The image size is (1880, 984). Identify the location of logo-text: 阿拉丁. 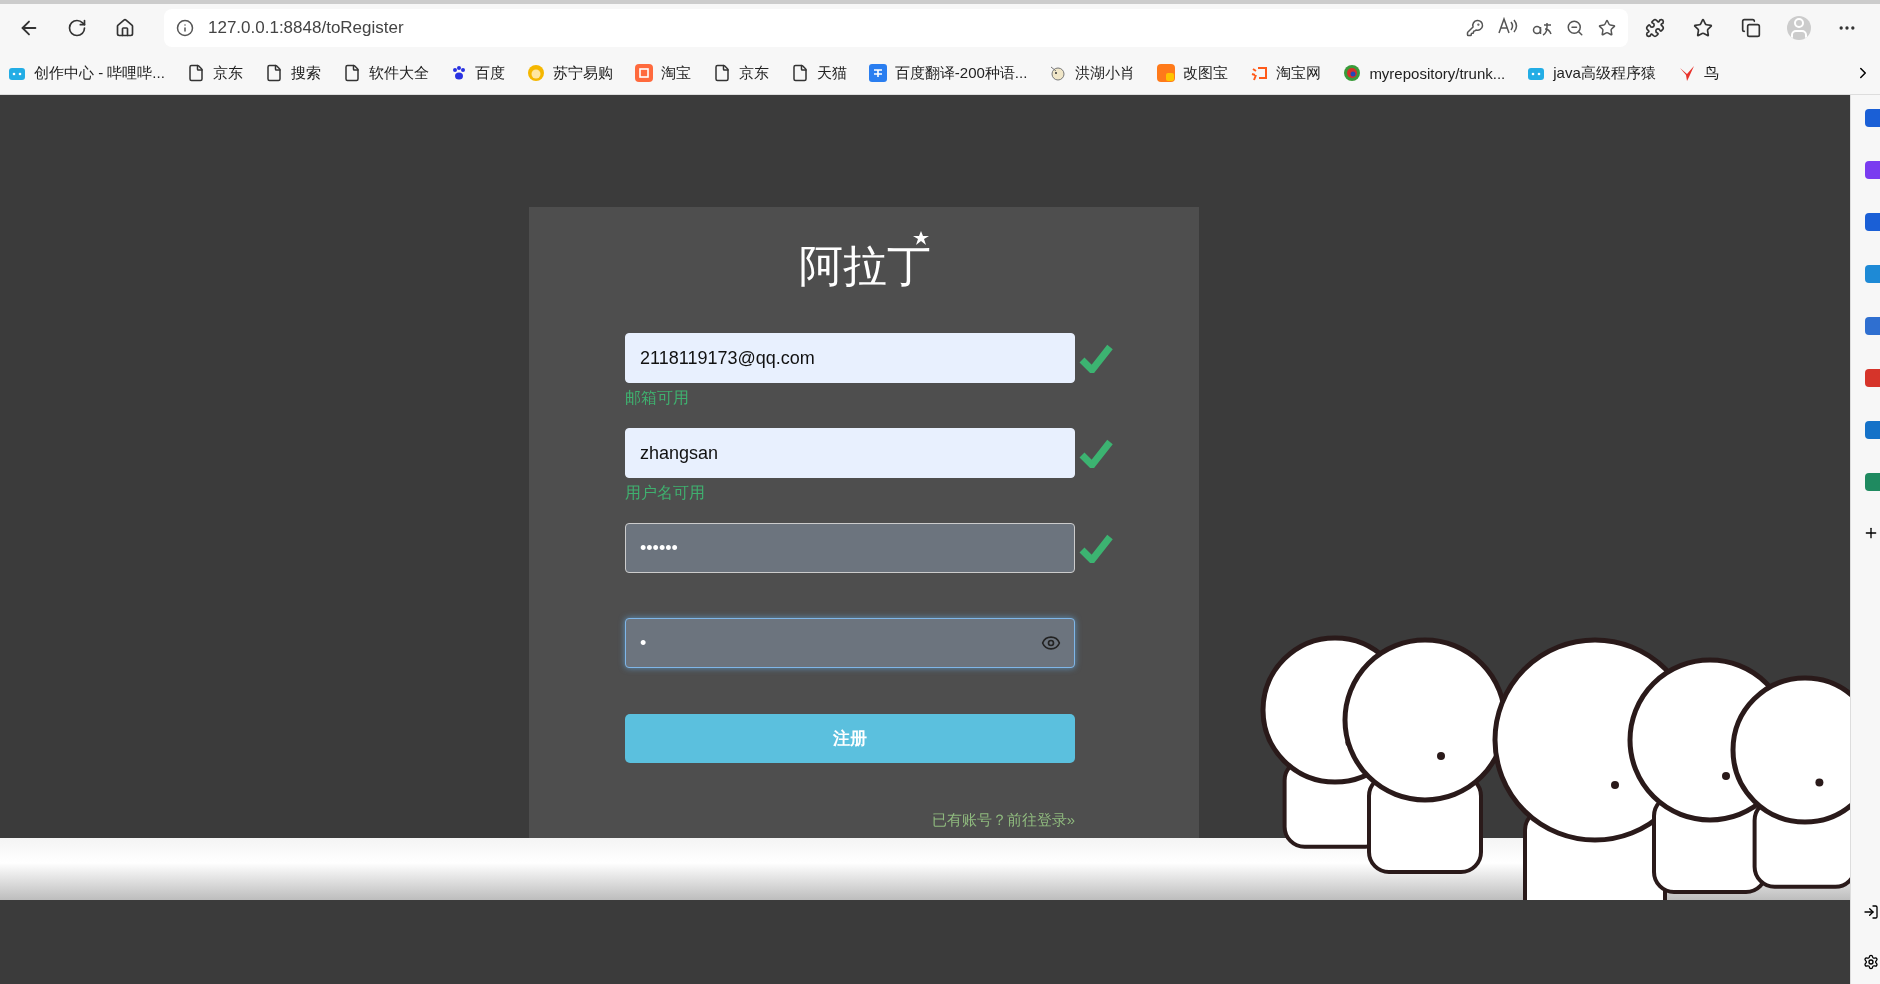
(864, 272).